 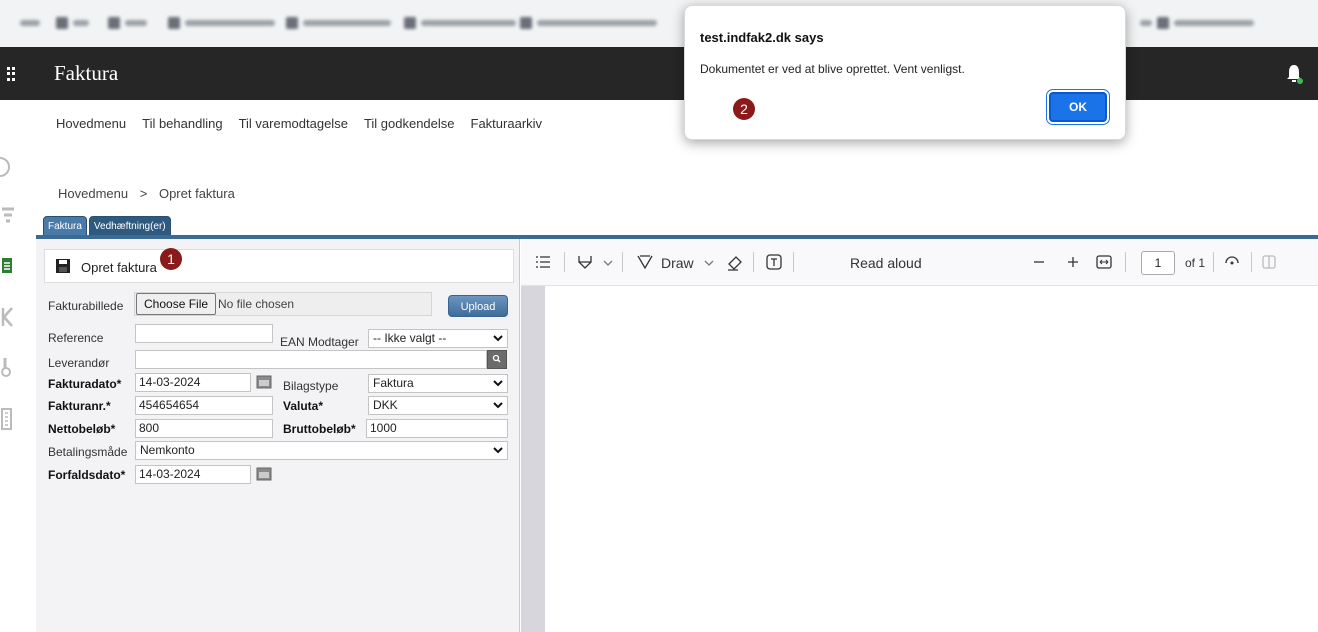 What do you see at coordinates (293, 123) in the screenshot?
I see `nav-til-varemodtagelse: Til varemodtagelse` at bounding box center [293, 123].